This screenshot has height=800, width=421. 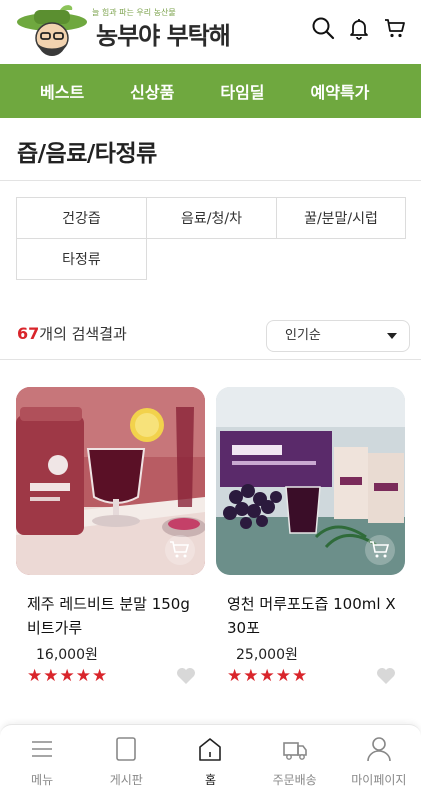 I want to click on bottom-nav-label: 주문배송, so click(x=294, y=780).